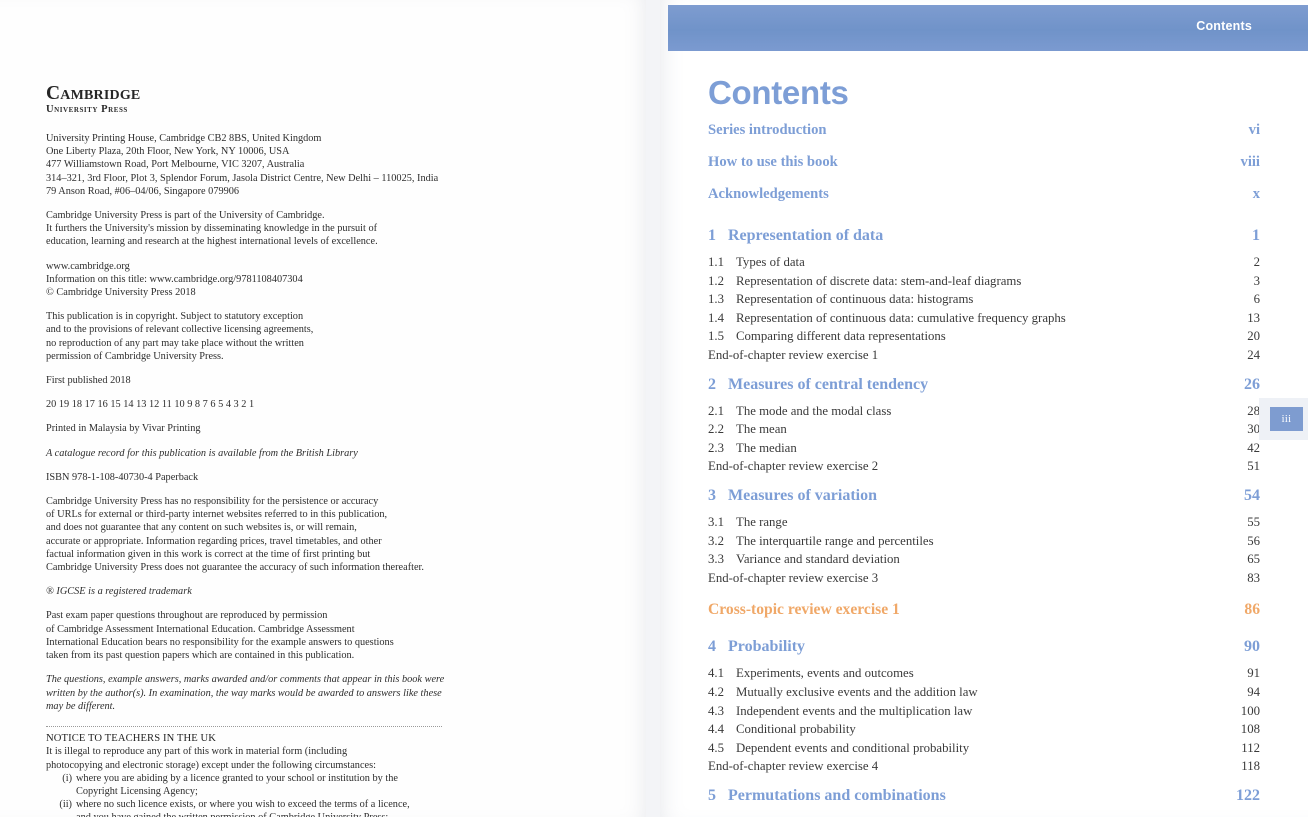 The height and width of the screenshot is (817, 1308). I want to click on printed-in-block: Printed in Malaysia by Vivar Printing, so click(256, 428).